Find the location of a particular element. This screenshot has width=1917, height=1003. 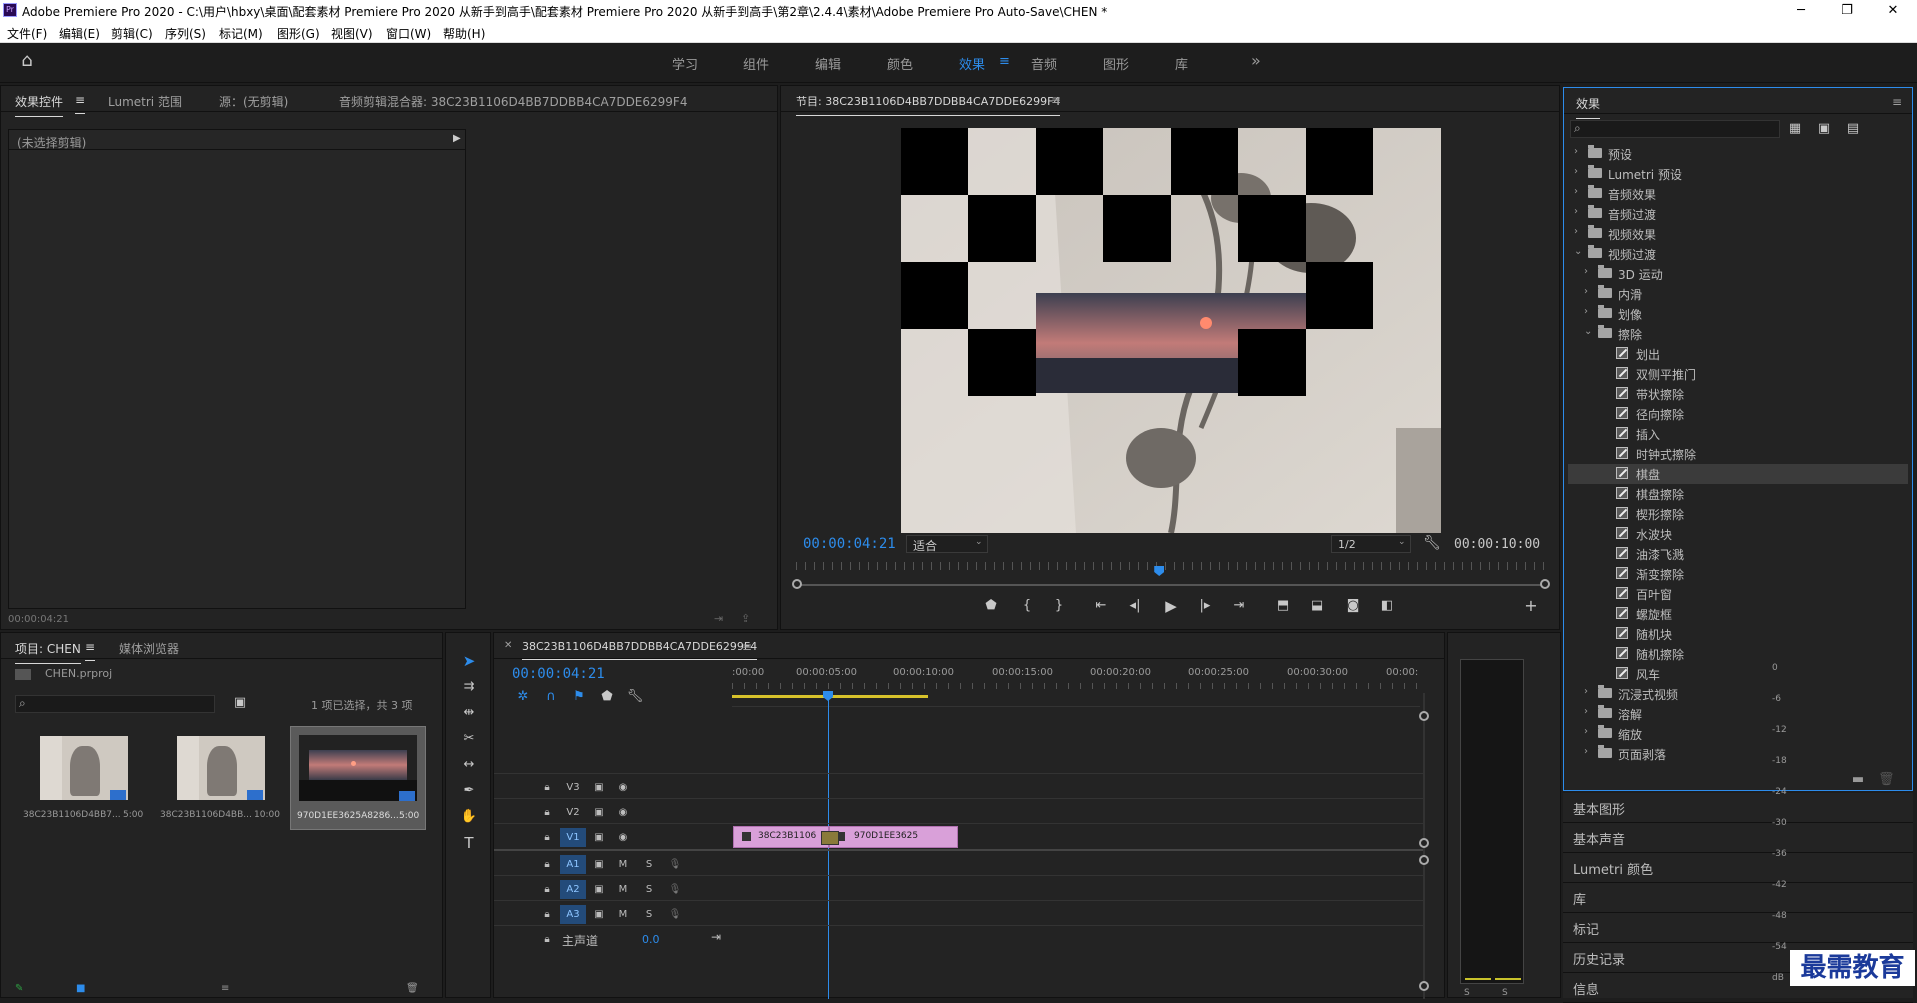

video-preview is located at coordinates (1171, 330).